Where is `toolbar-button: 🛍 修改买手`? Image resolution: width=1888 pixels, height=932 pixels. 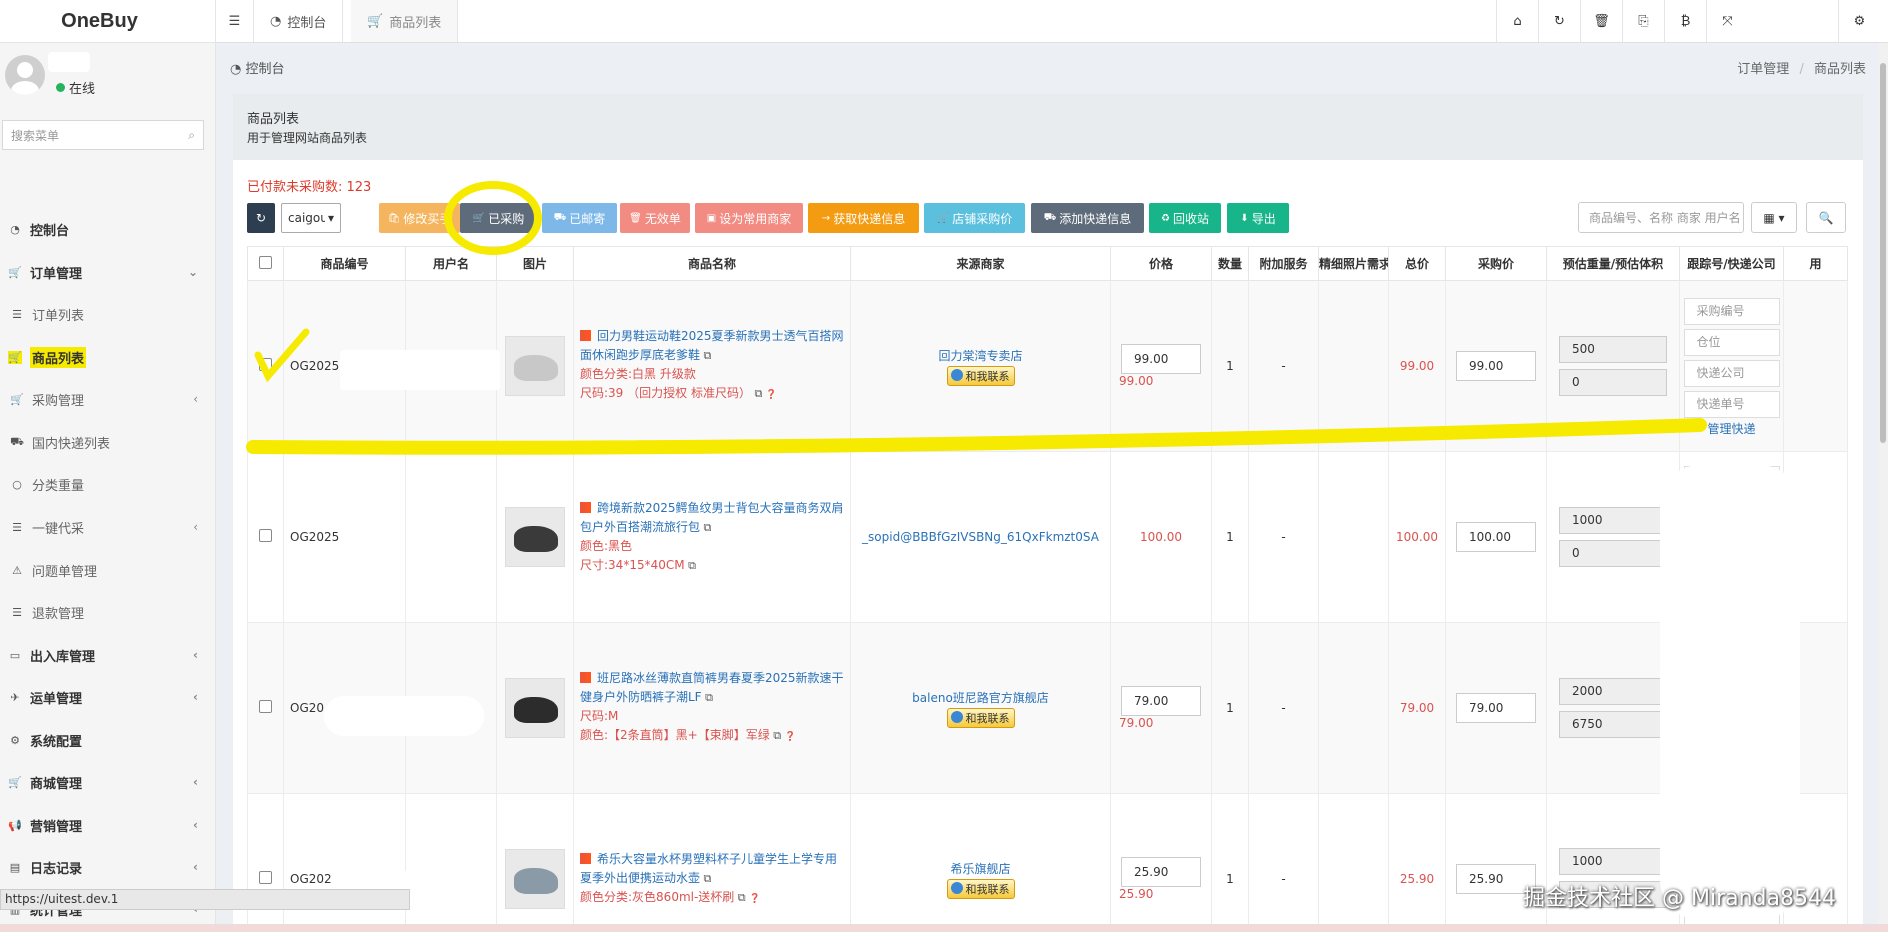
toolbar-button: 🛍 修改买手 is located at coordinates (419, 218).